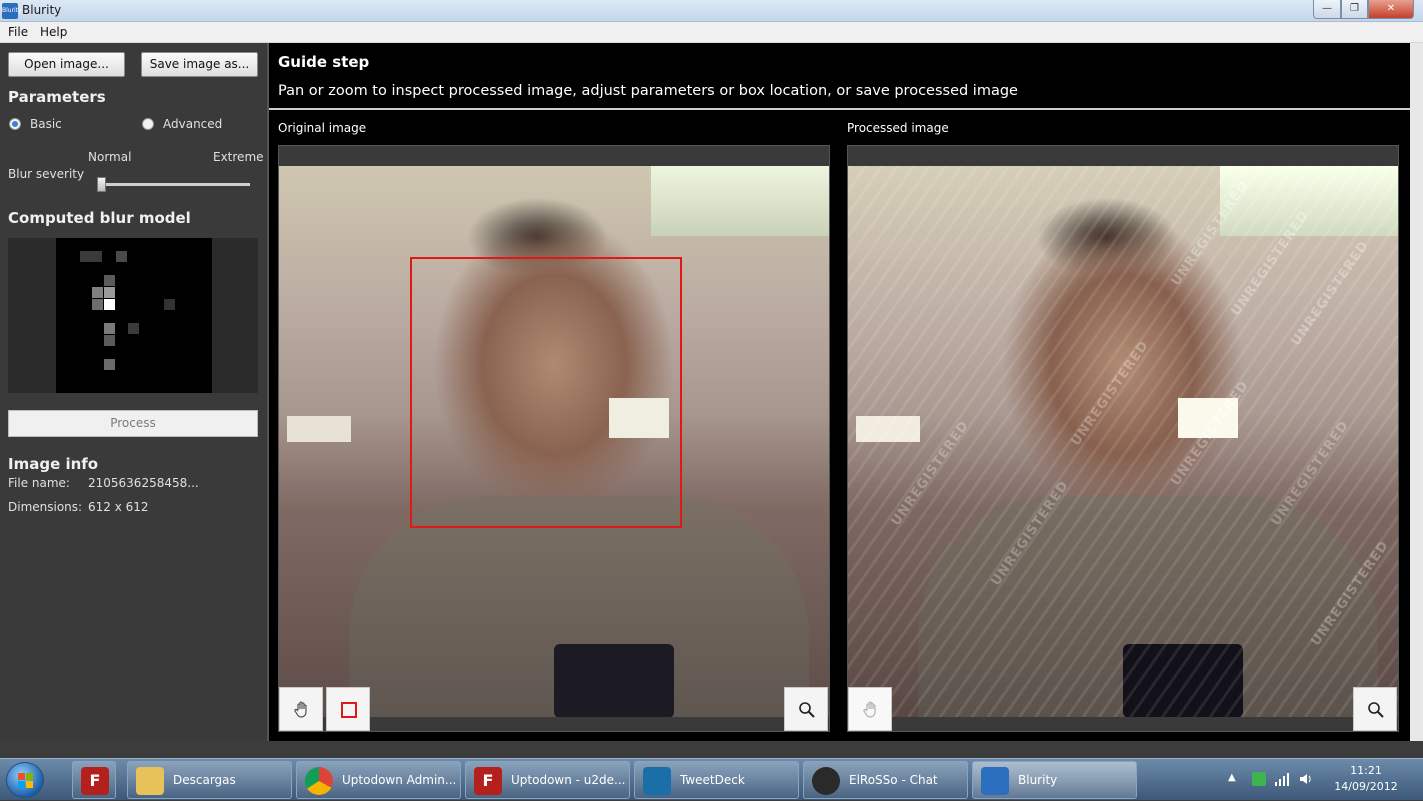 This screenshot has width=1423, height=801. I want to click on menu-file: File, so click(18, 32).